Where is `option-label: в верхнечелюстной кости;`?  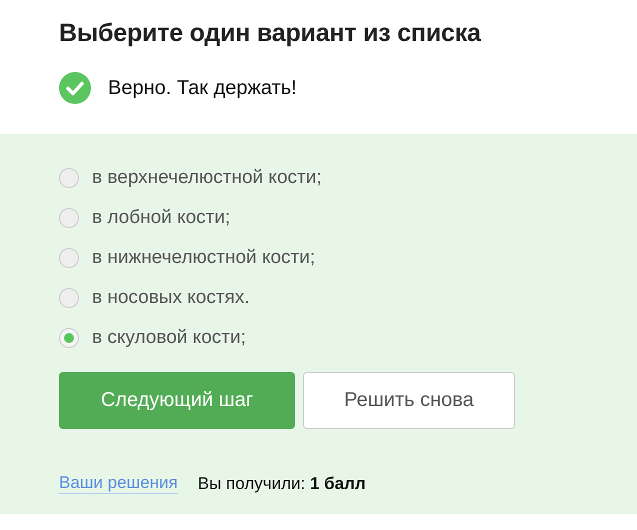
option-label: в верхнечелюстной кости; is located at coordinates (207, 178).